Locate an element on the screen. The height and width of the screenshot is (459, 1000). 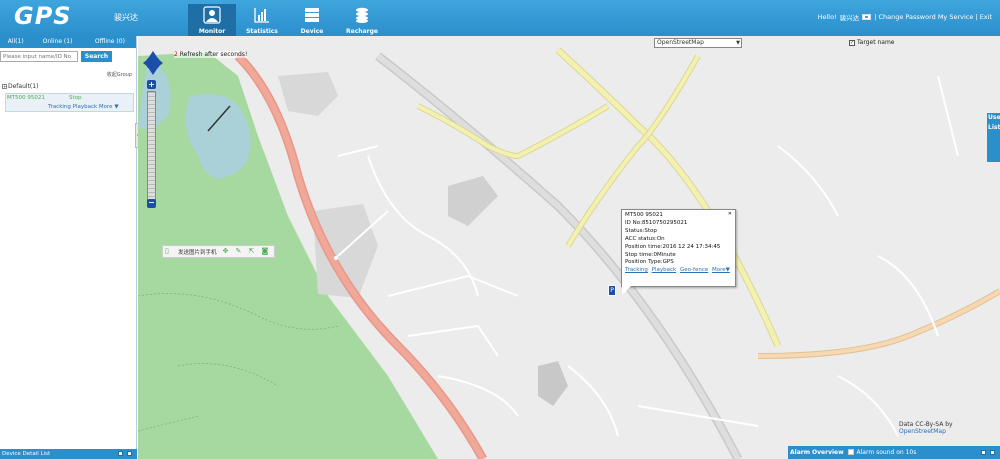
checkbox-checked-icon: ✓ is located at coordinates (852, 42).